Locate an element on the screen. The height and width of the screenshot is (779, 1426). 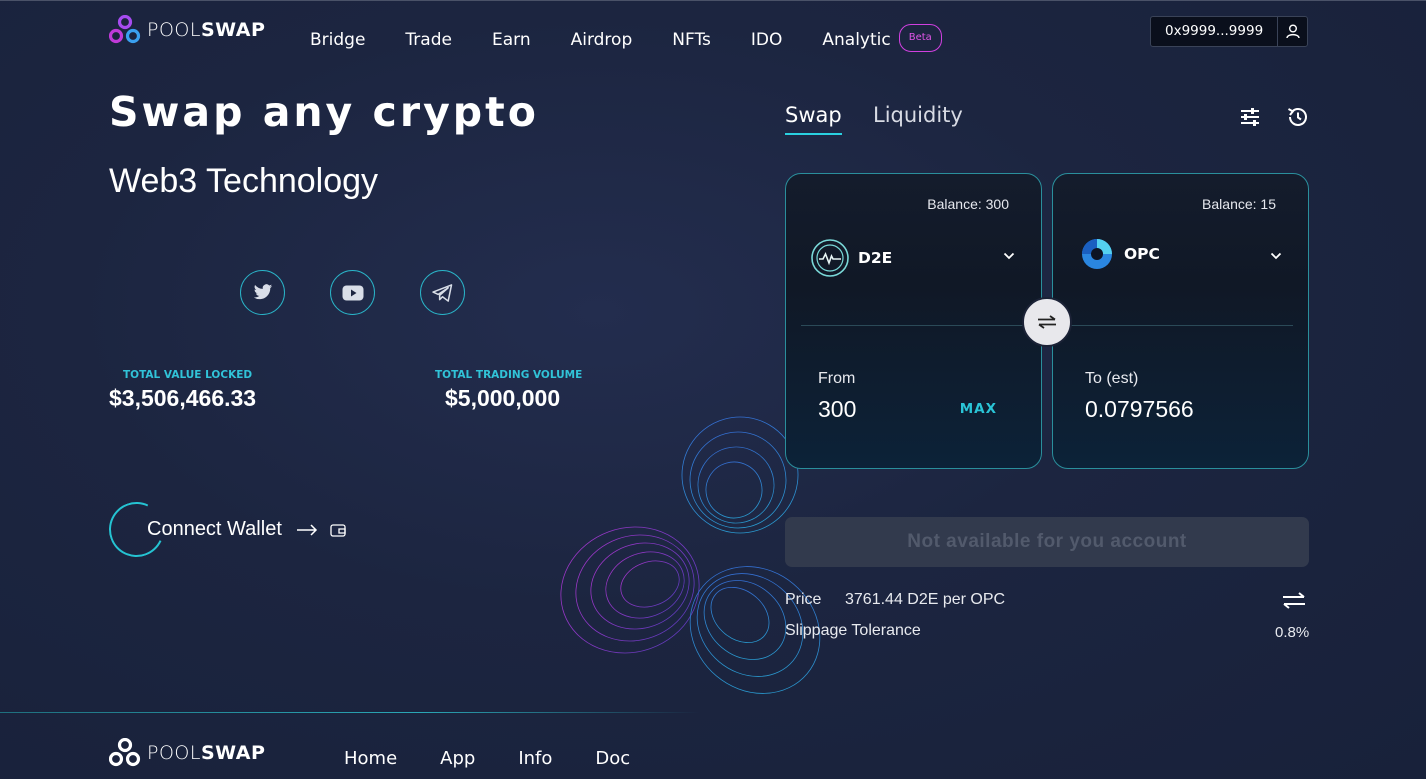
wallet-address-button: 0x9999...9999 is located at coordinates (1229, 31).